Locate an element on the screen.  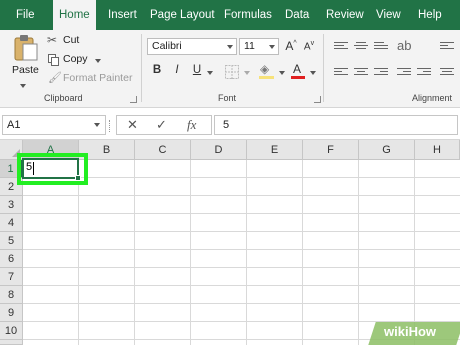
tab-insert: Insert is located at coordinates (122, 15).